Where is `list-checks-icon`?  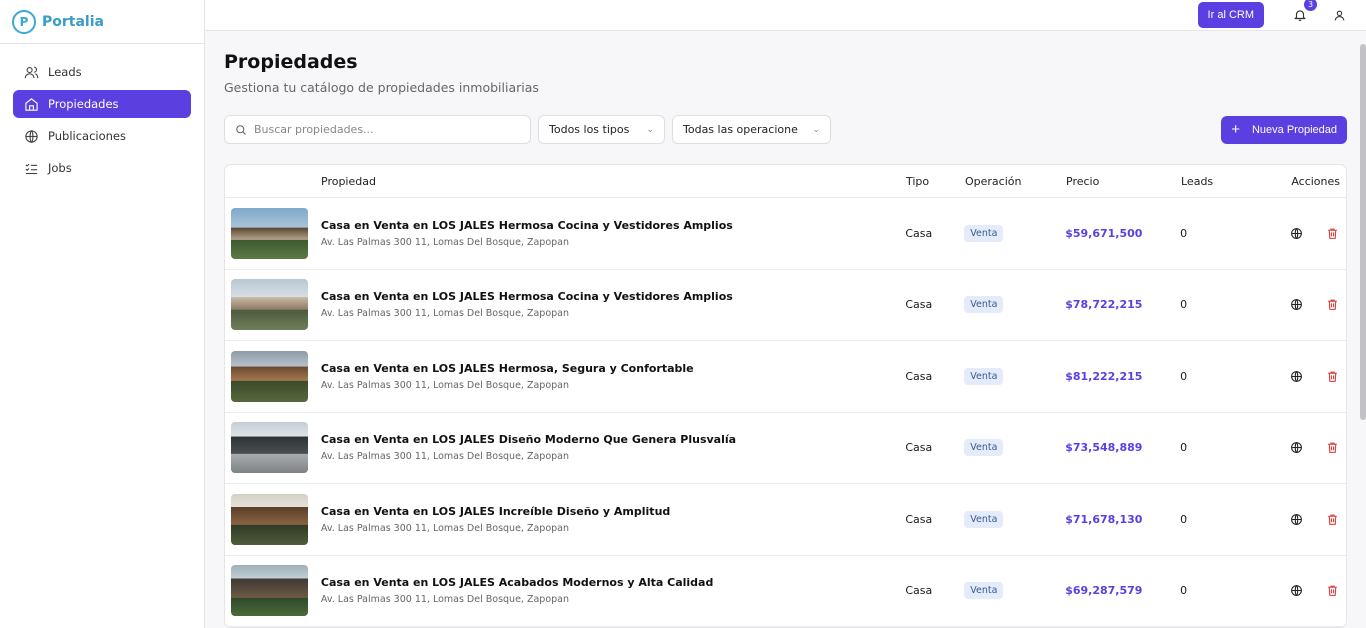
list-checks-icon is located at coordinates (31, 168).